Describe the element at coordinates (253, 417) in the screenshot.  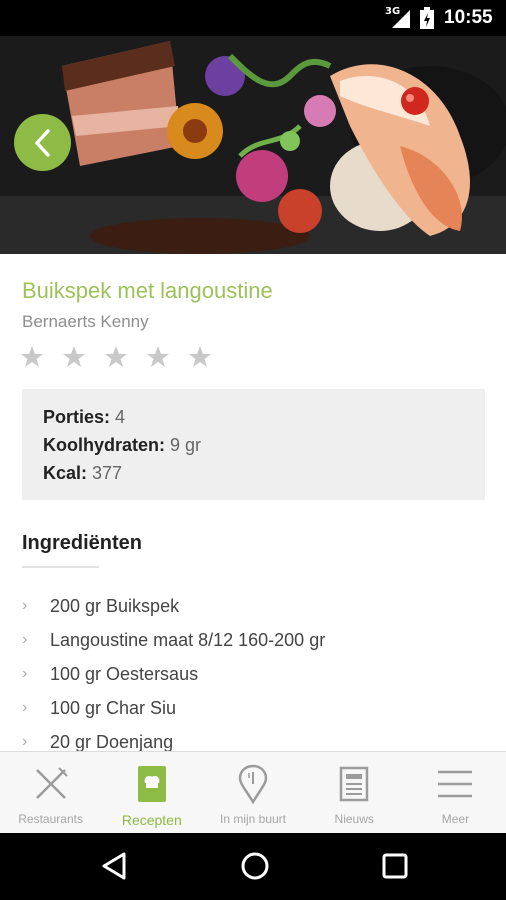
I see `portions-row: Porties: 4` at that location.